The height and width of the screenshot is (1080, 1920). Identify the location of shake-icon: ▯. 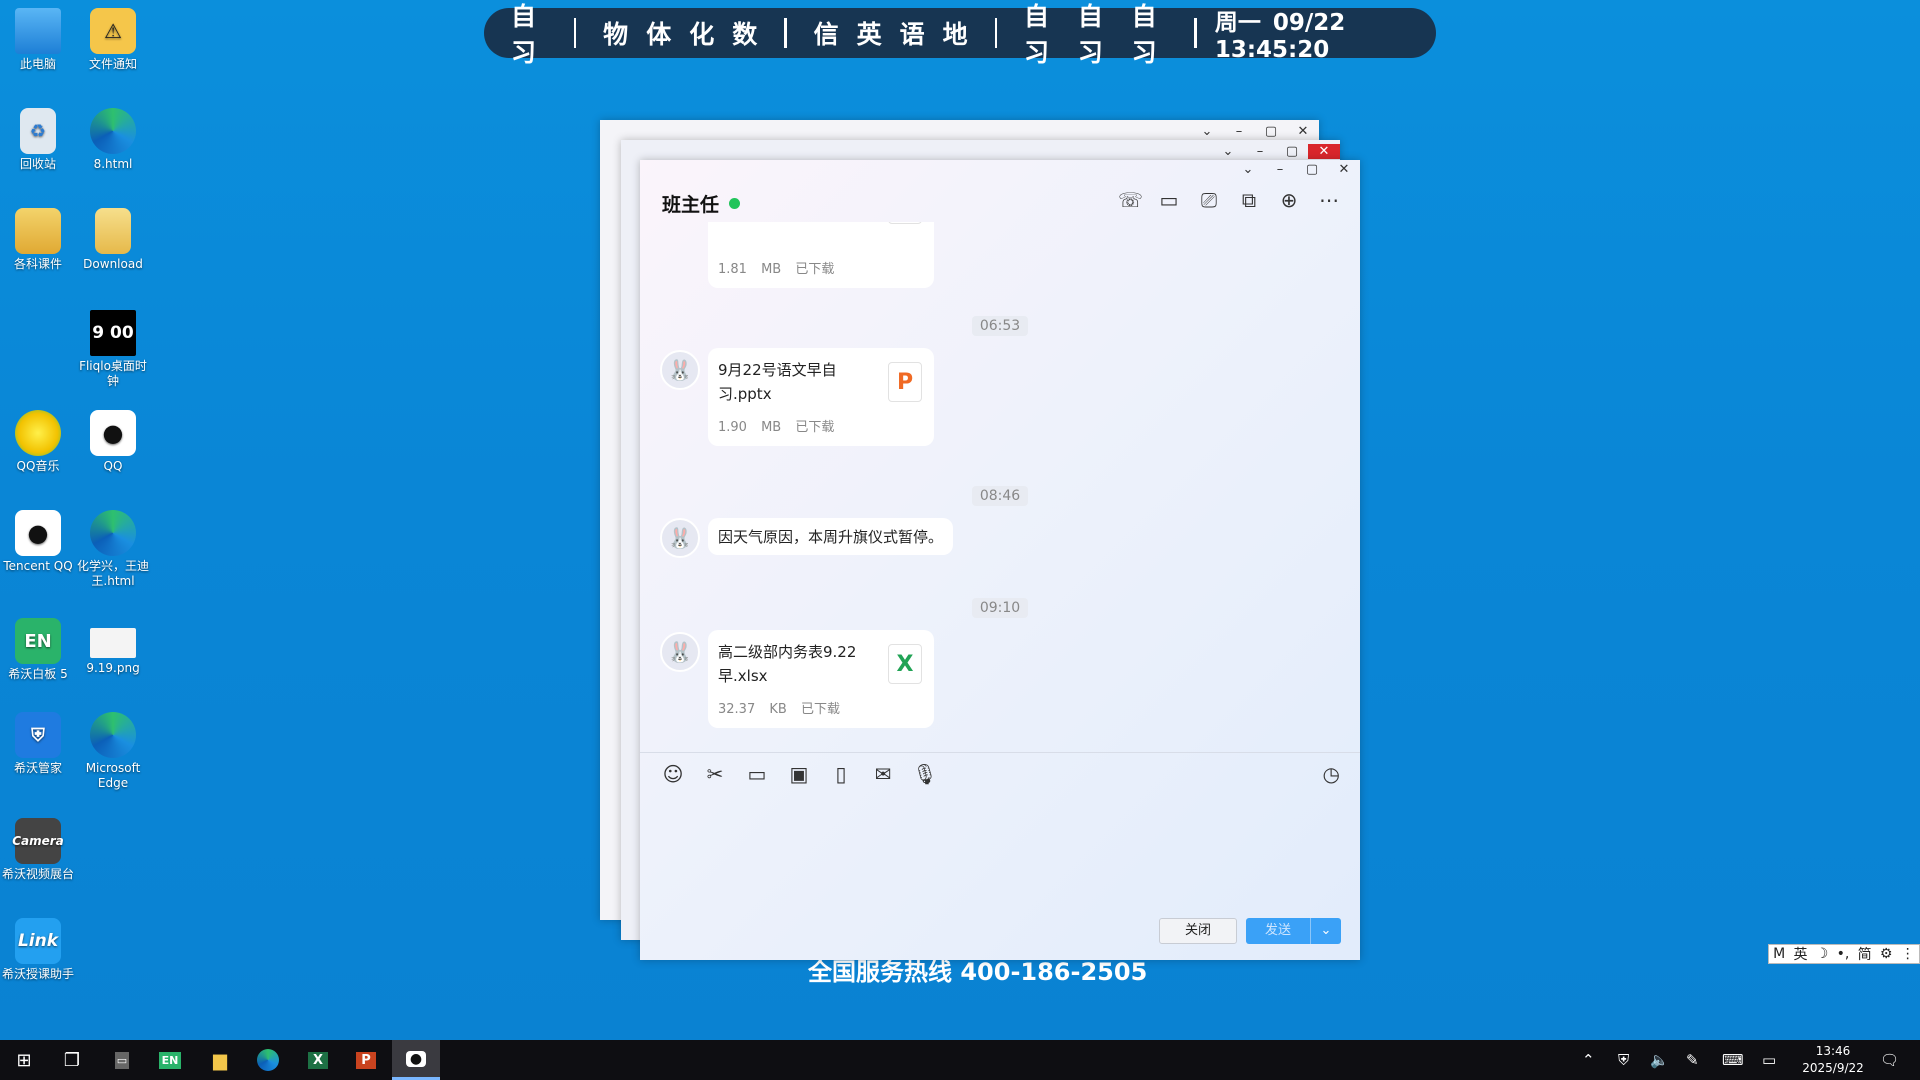
(841, 774).